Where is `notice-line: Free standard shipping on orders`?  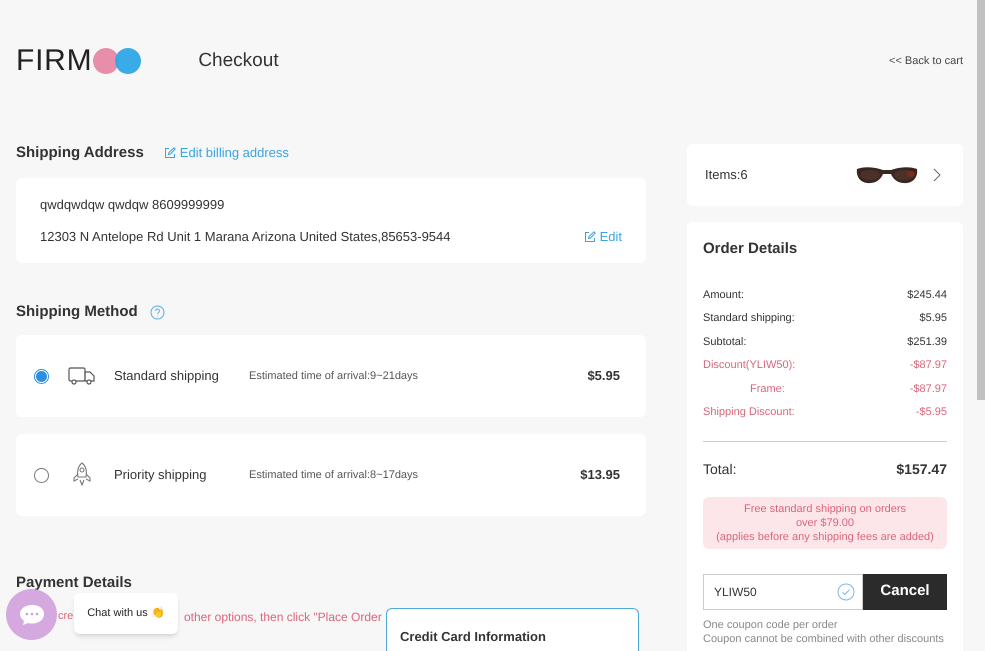
notice-line: Free standard shipping on orders is located at coordinates (825, 509).